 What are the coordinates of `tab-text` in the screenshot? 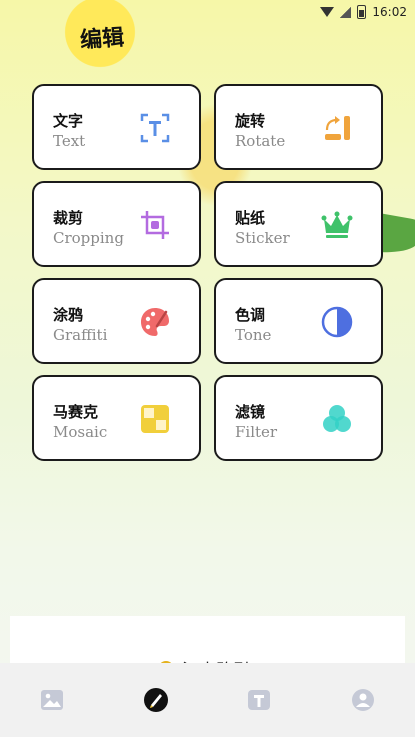 It's located at (259, 700).